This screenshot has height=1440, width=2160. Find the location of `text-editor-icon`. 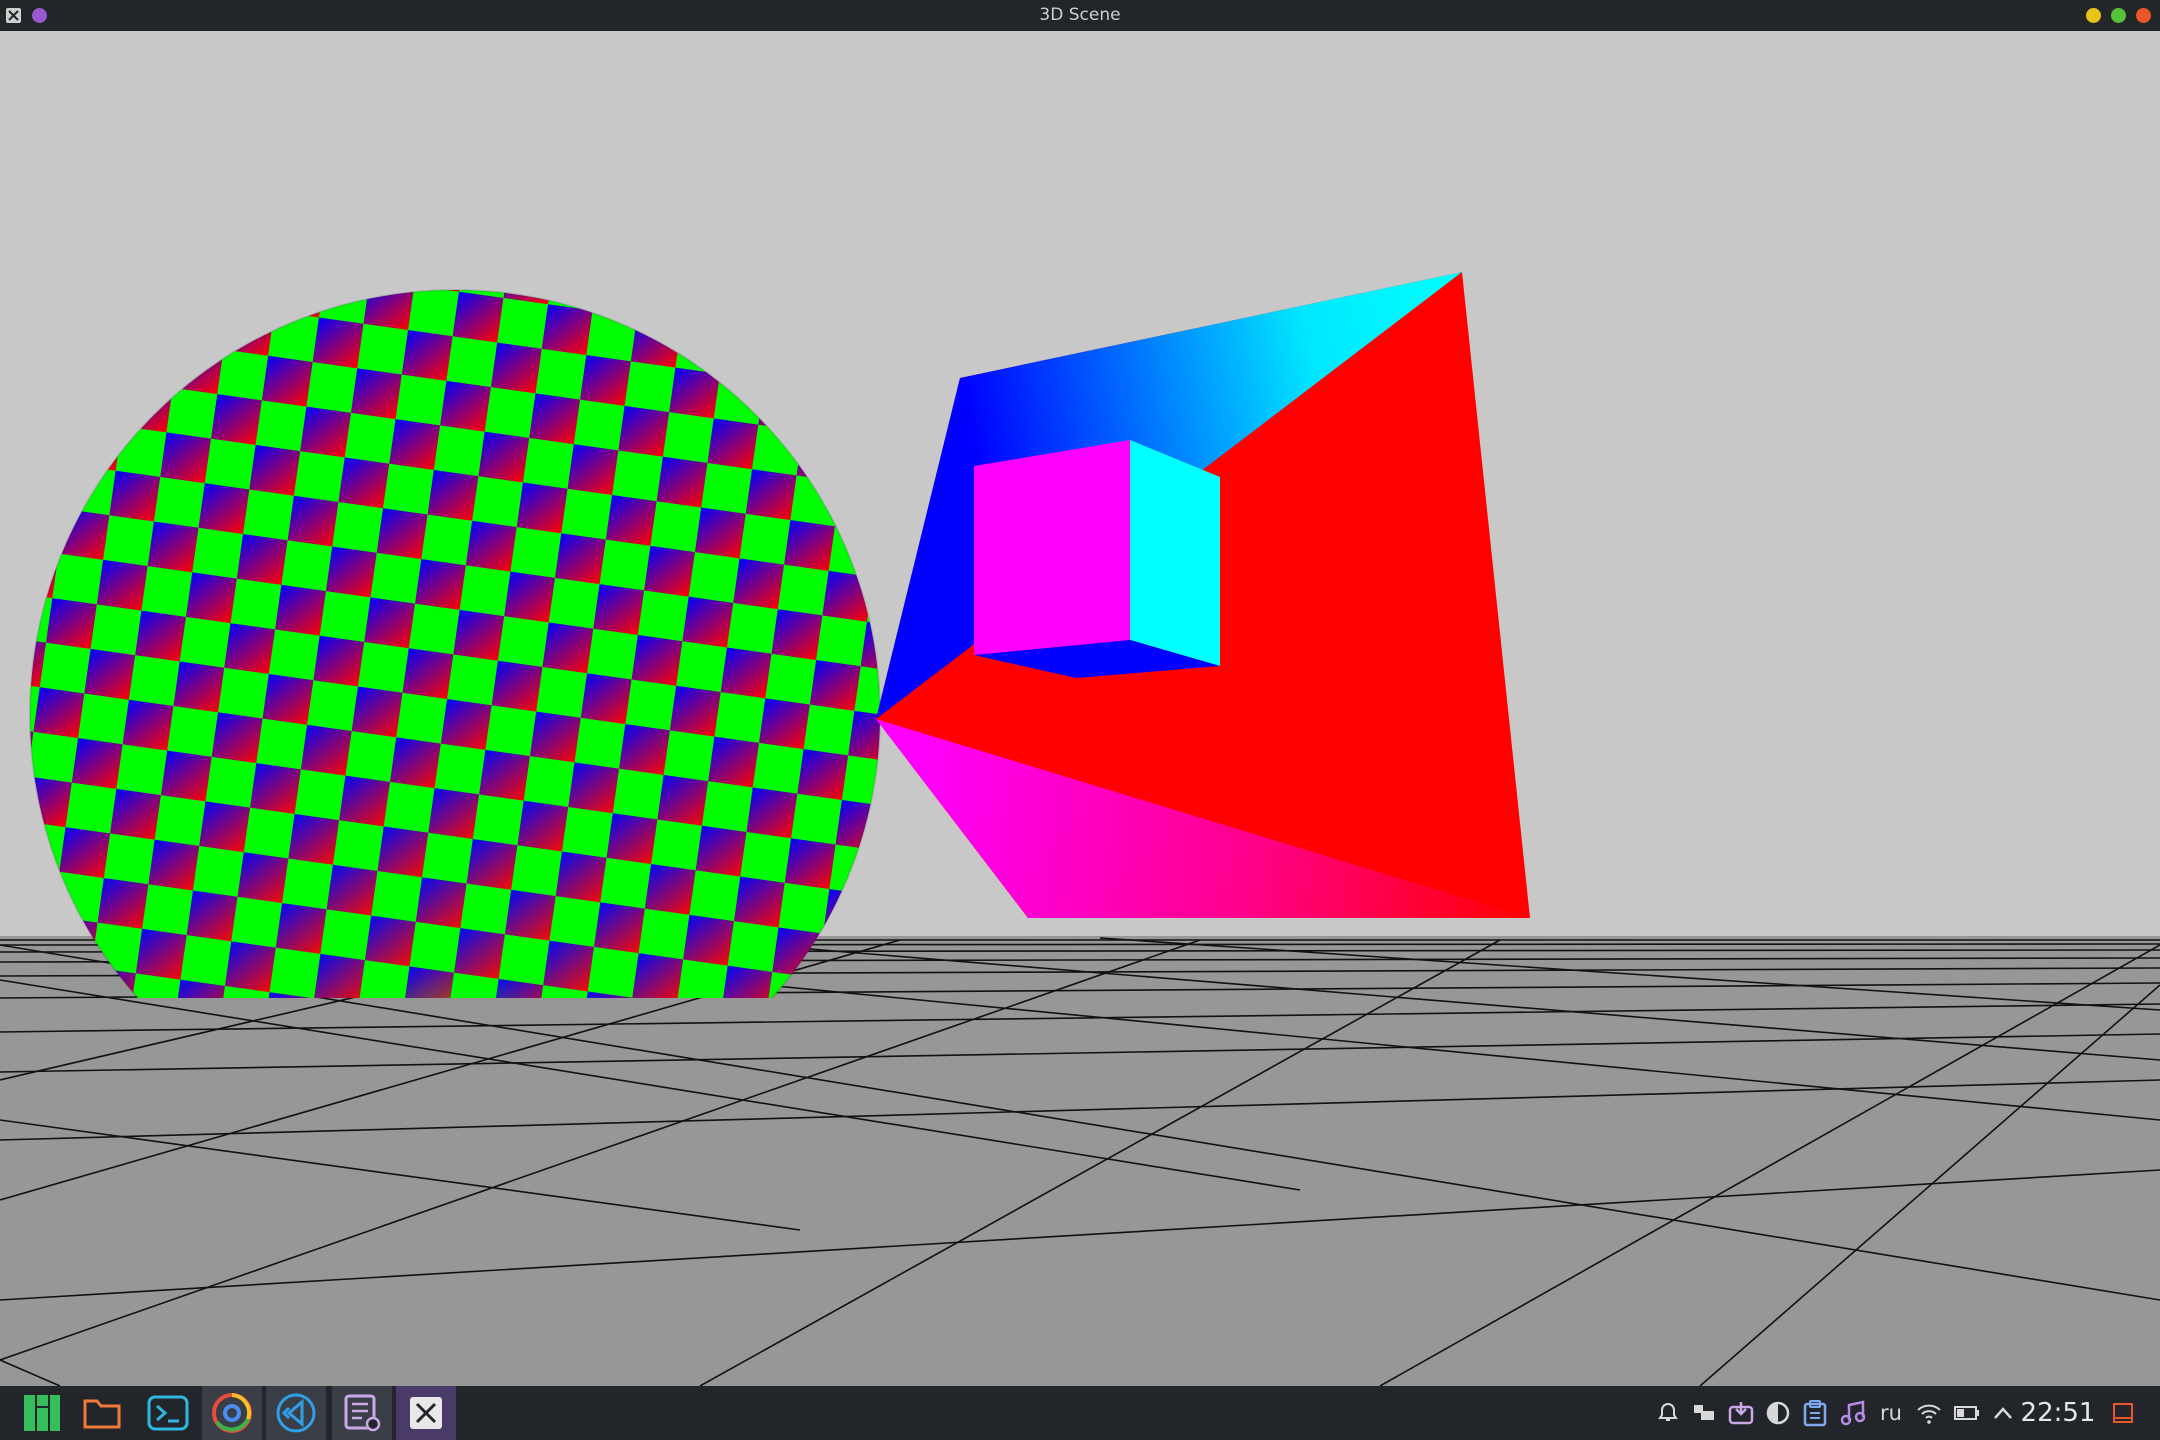

text-editor-icon is located at coordinates (362, 1413).